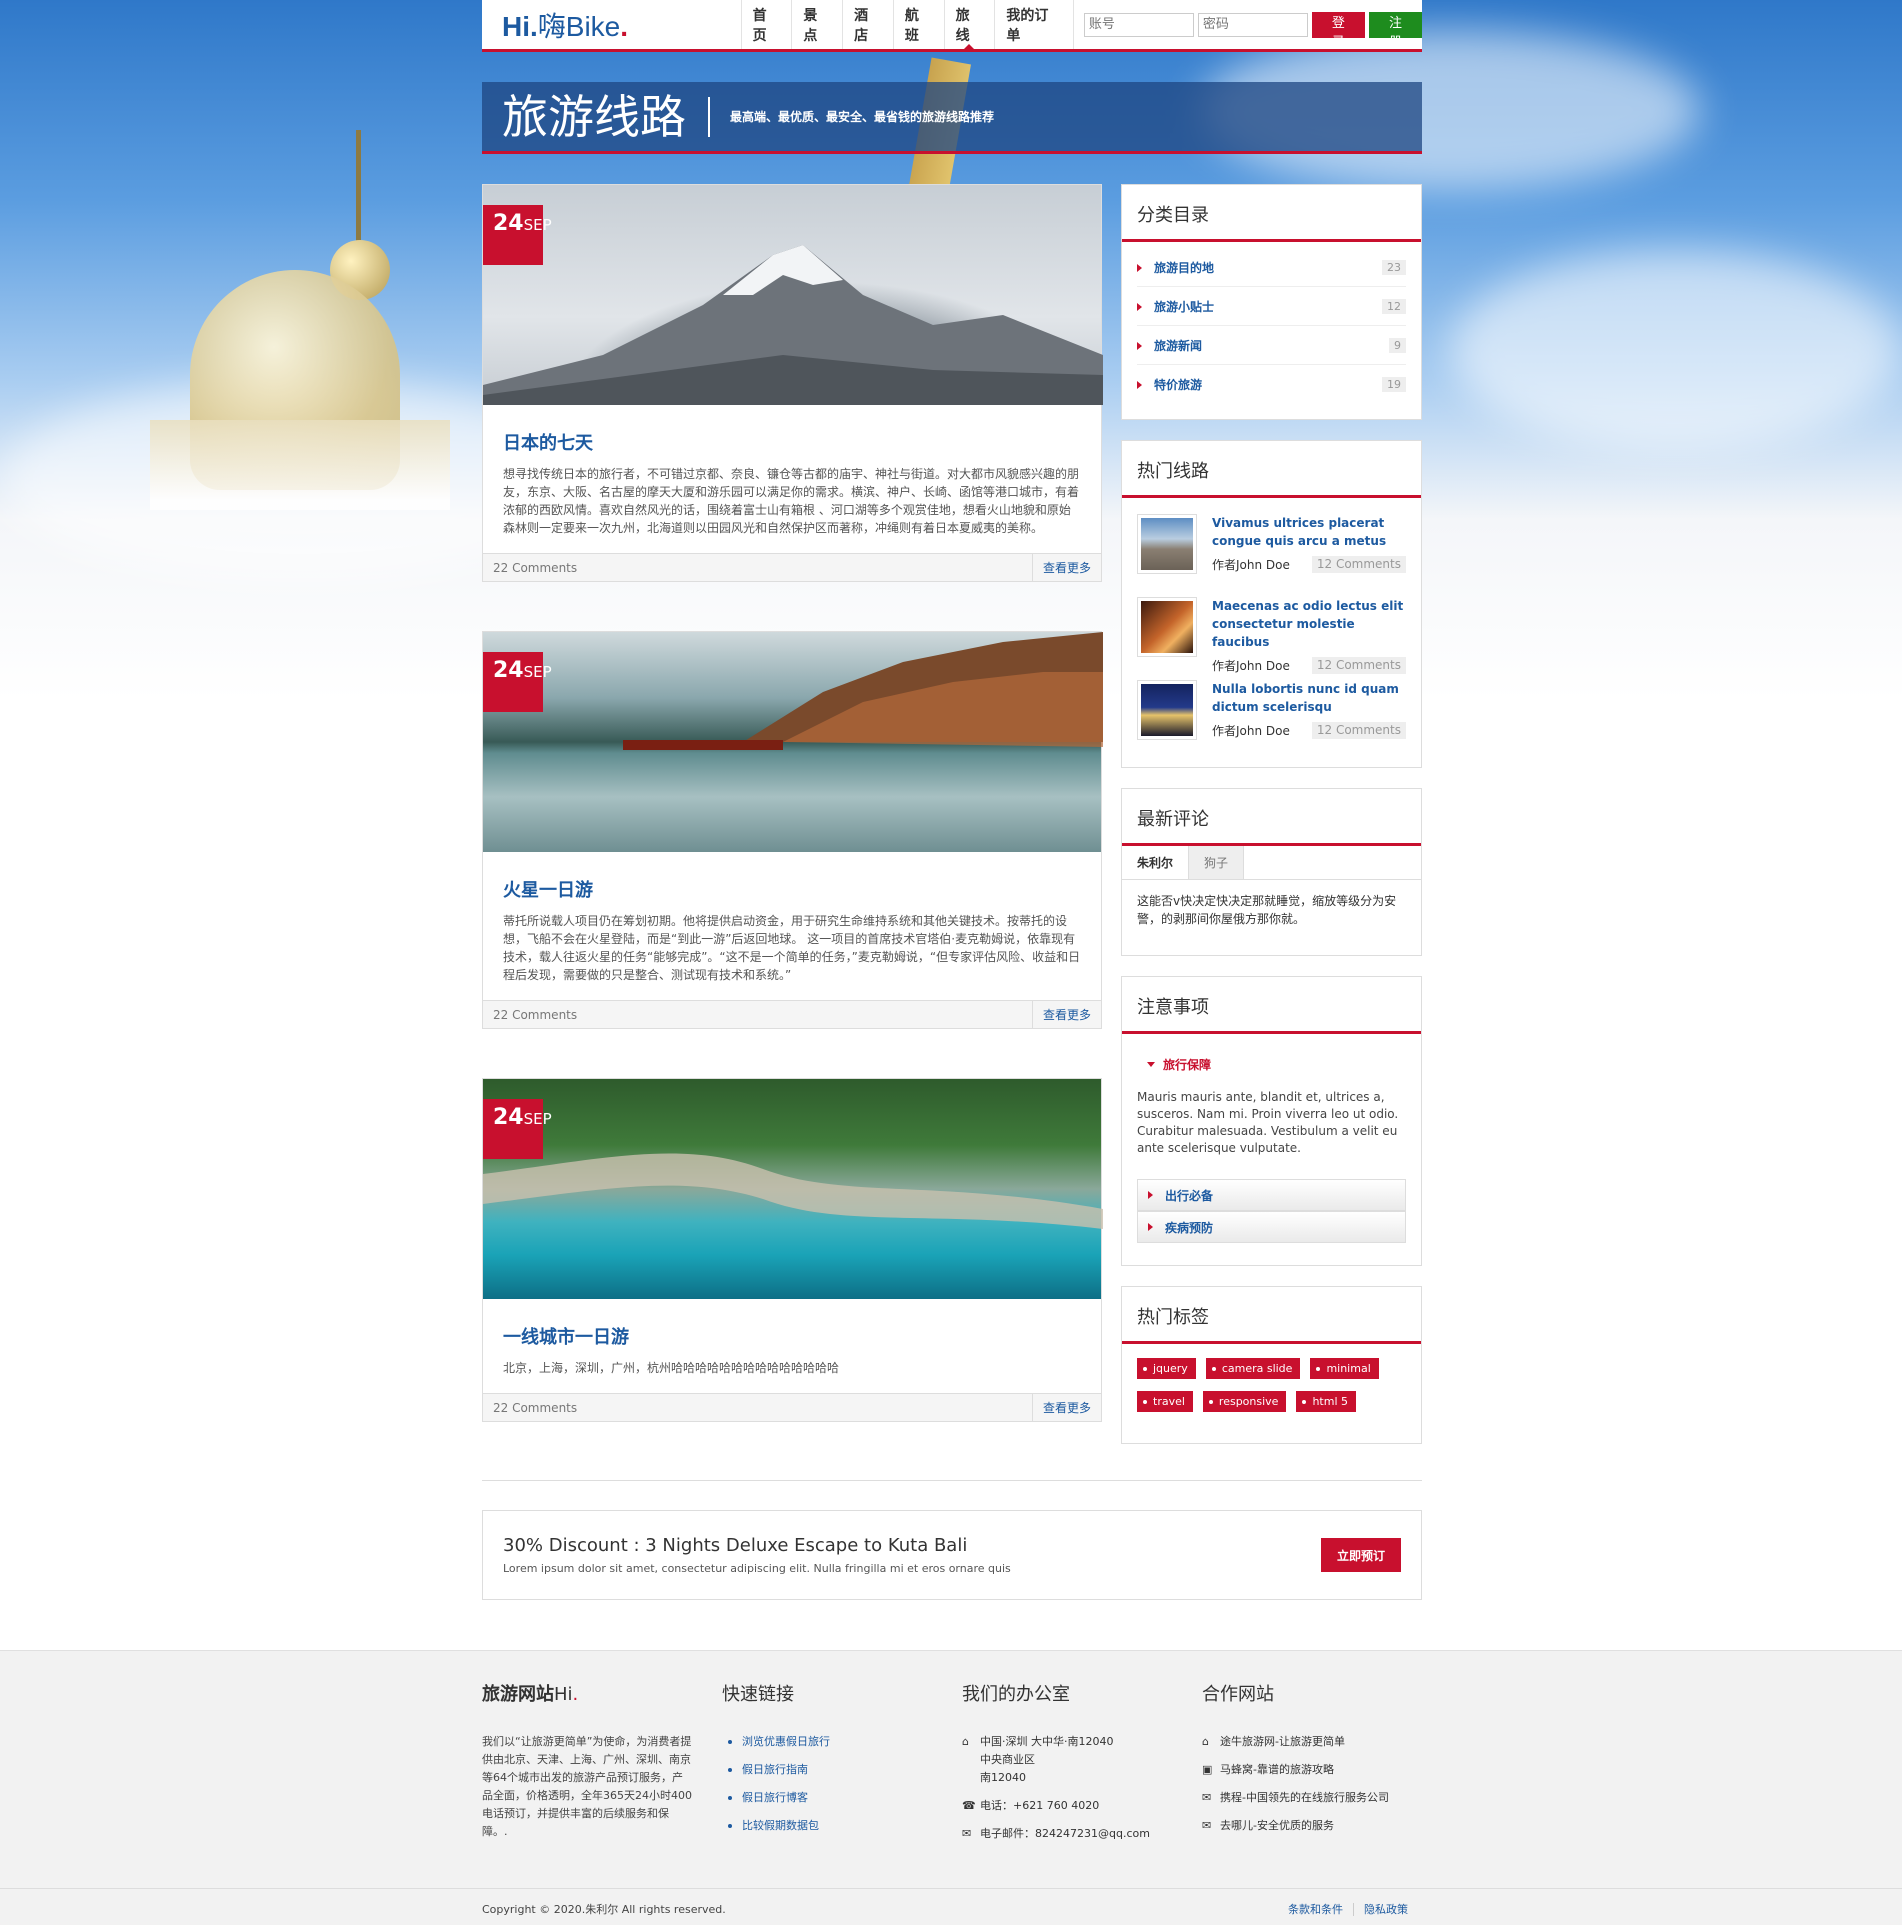  I want to click on accordion-open-header: 旅行保障, so click(1271, 1064).